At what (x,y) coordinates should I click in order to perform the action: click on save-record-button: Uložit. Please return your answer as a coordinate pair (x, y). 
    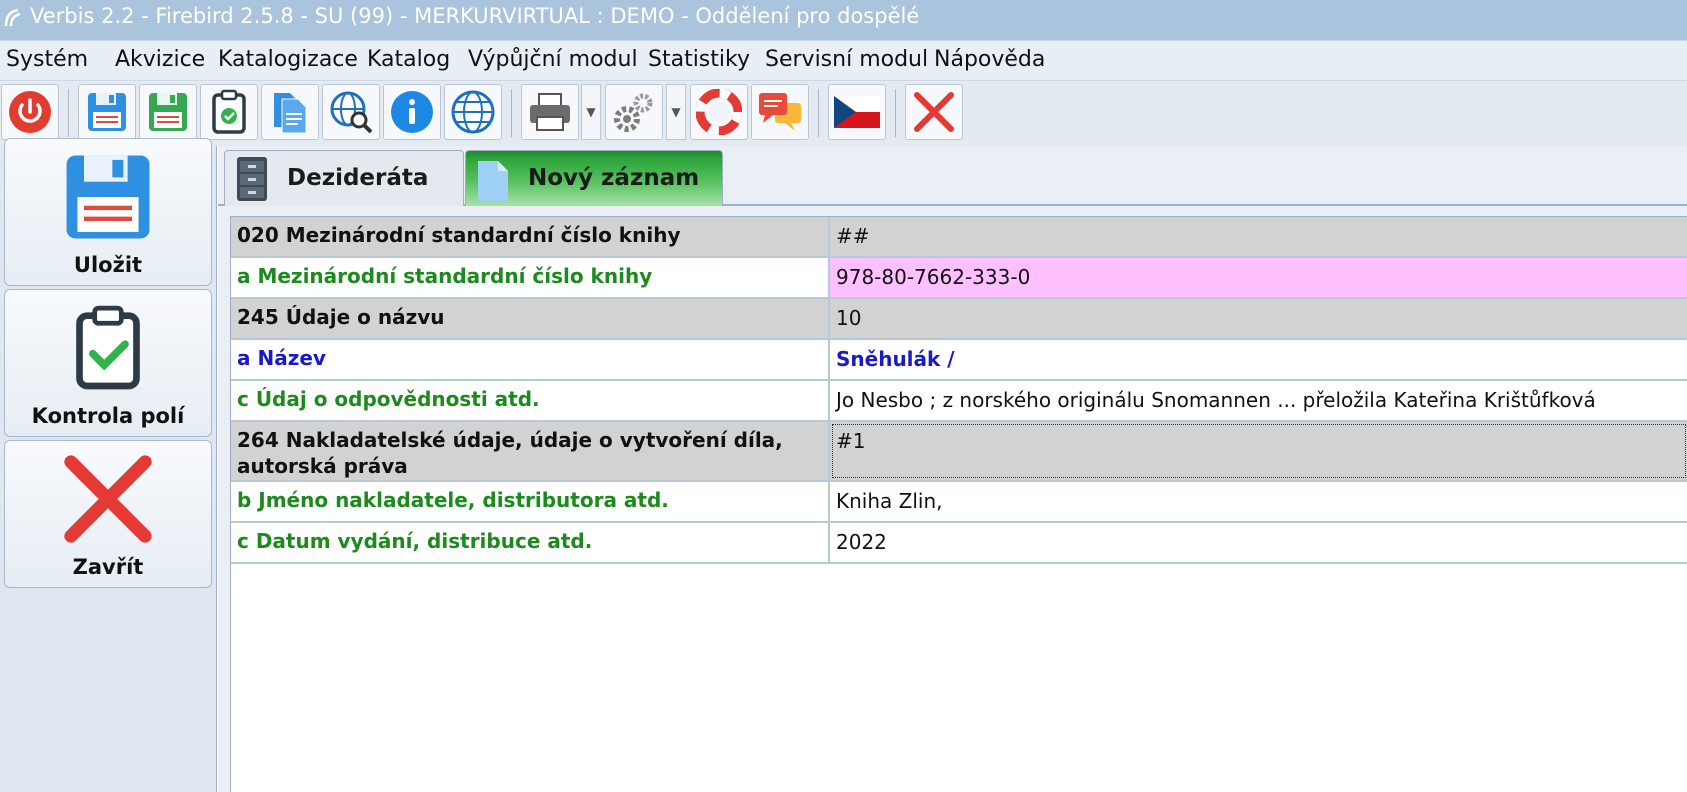
    Looking at the image, I should click on (108, 212).